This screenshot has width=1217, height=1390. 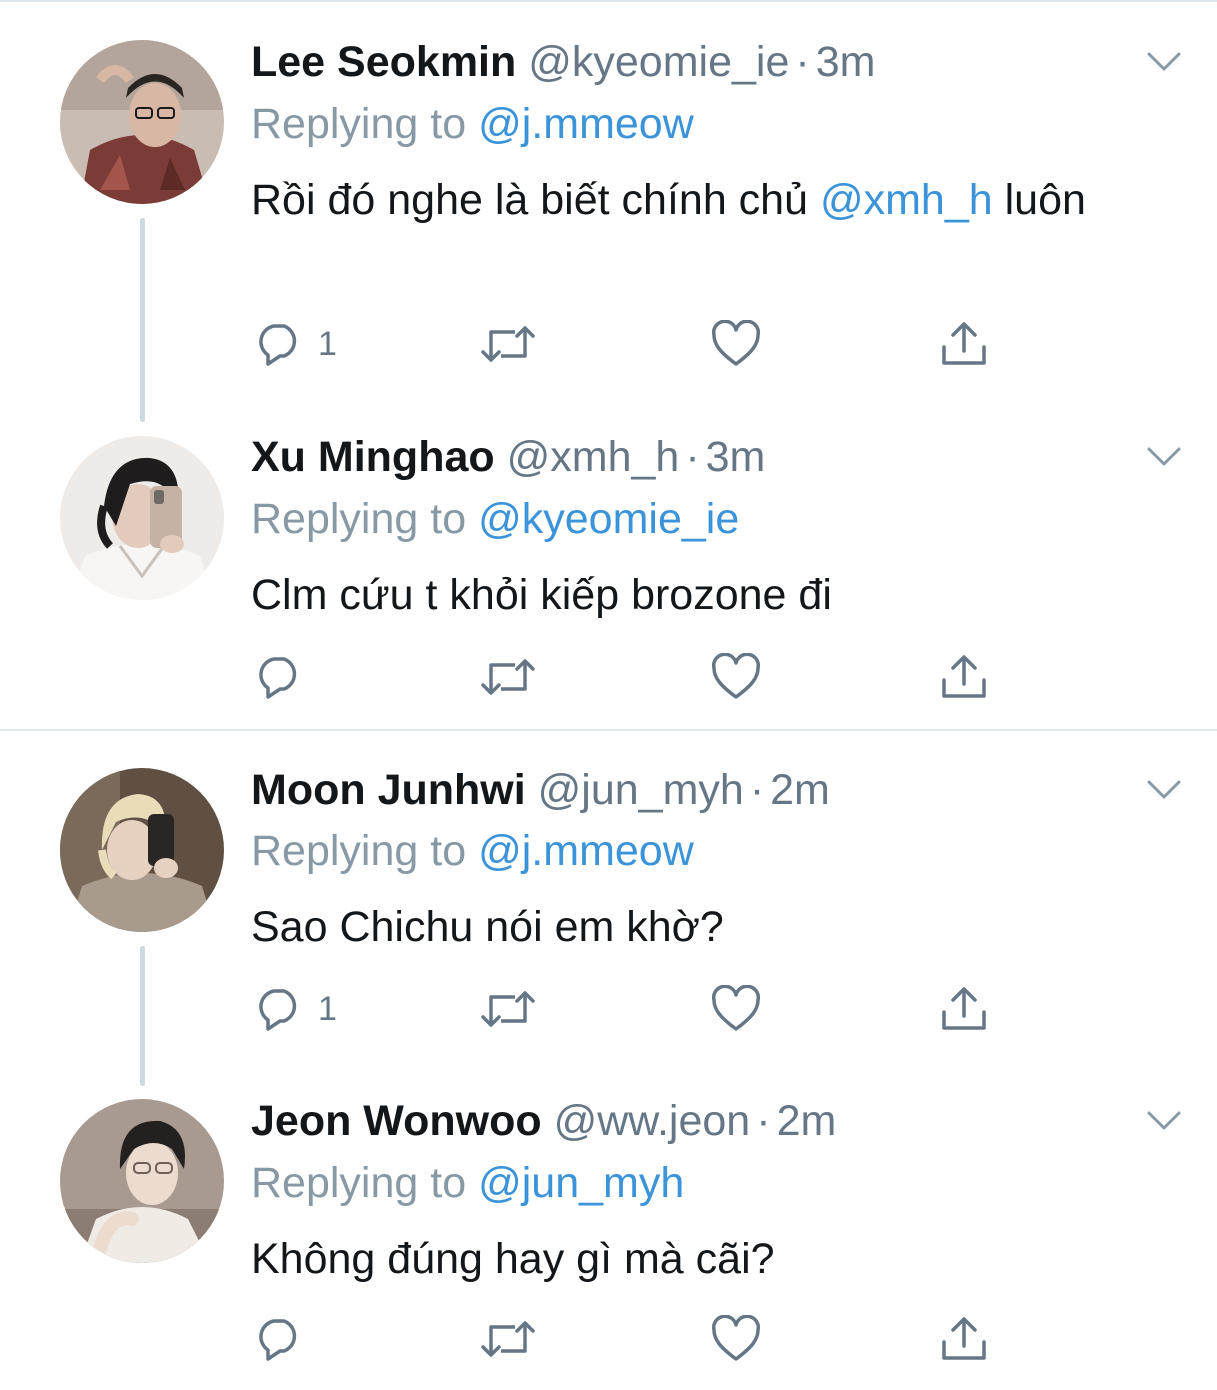 I want to click on tweet-header: Xu Minghao @xmh_h · 3m, so click(x=508, y=457).